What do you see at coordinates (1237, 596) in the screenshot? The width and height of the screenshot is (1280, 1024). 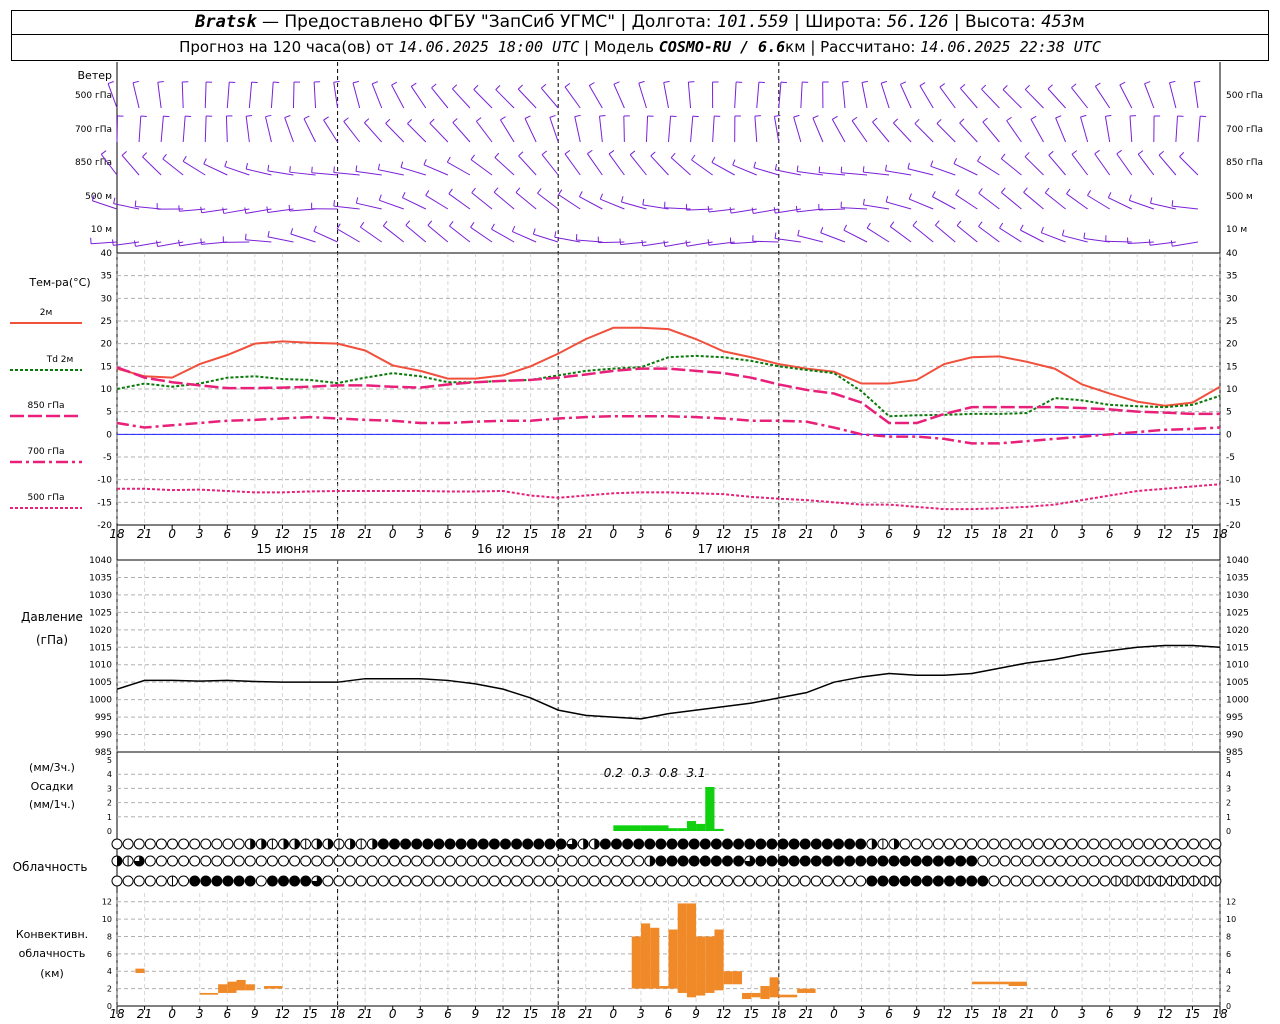 I see `pressure-tick-right: 1030` at bounding box center [1237, 596].